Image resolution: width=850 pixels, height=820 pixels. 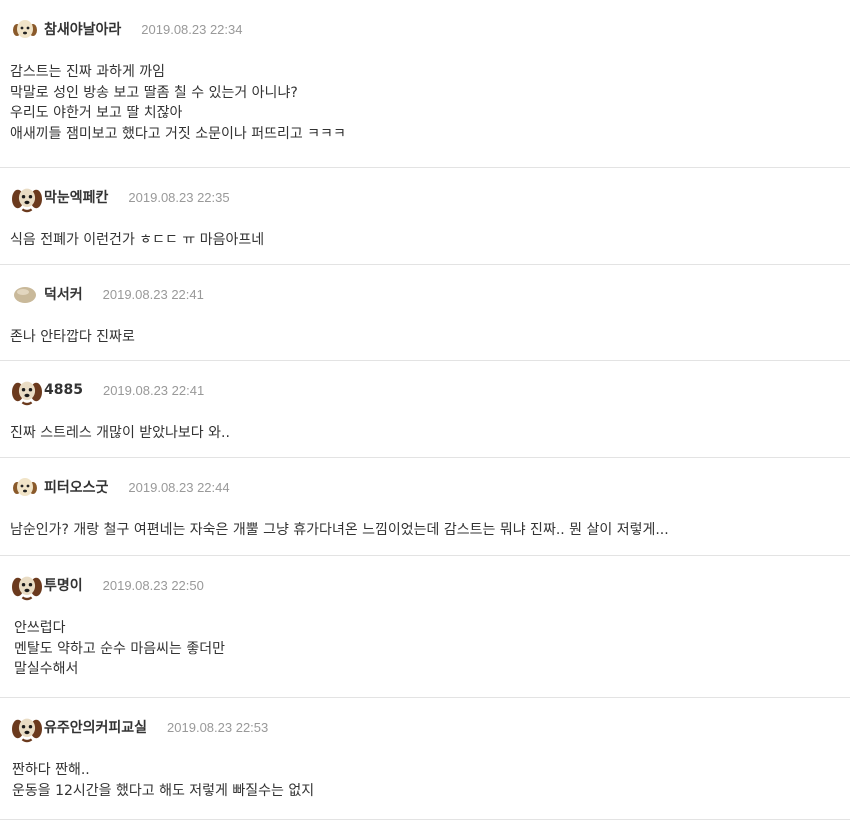 I want to click on comment-nickname: 피터오스굿, so click(x=76, y=487).